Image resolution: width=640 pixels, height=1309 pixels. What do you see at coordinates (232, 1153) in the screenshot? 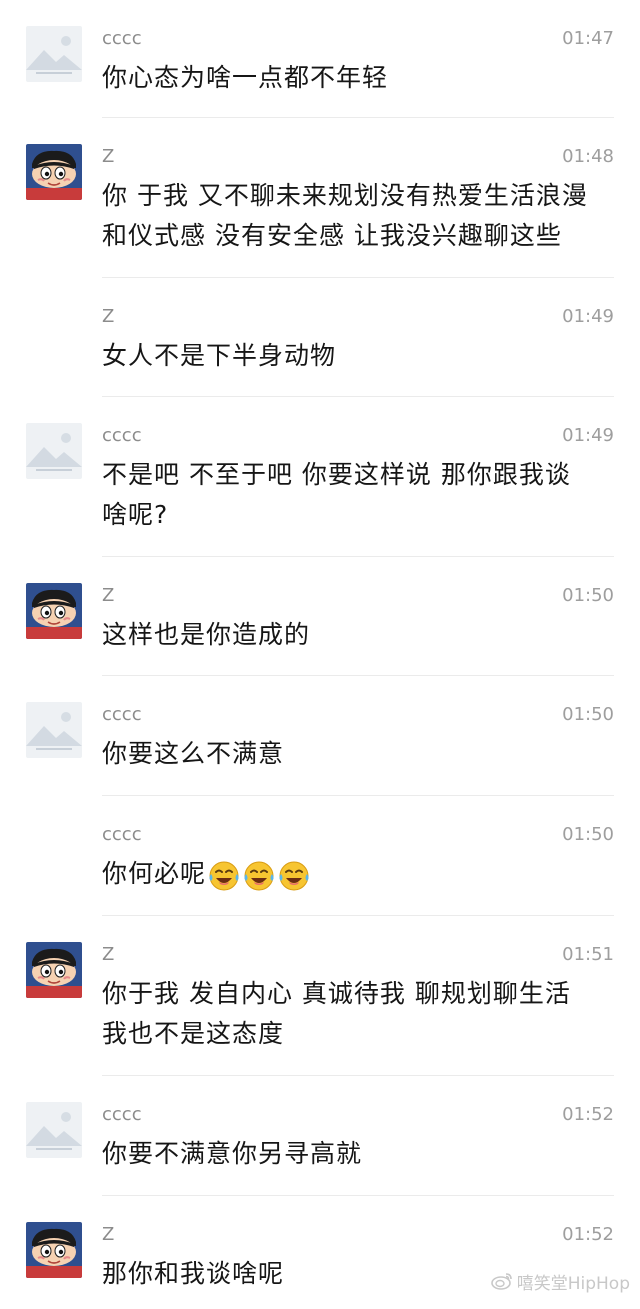
I see `message-text: 你要不满意你另寻高就` at bounding box center [232, 1153].